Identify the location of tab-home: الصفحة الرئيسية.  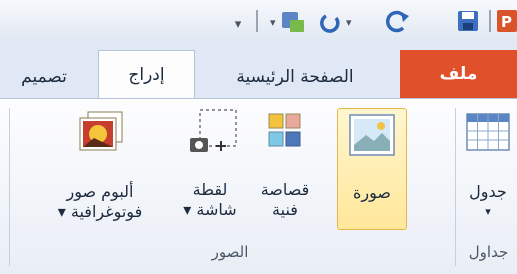
(295, 76).